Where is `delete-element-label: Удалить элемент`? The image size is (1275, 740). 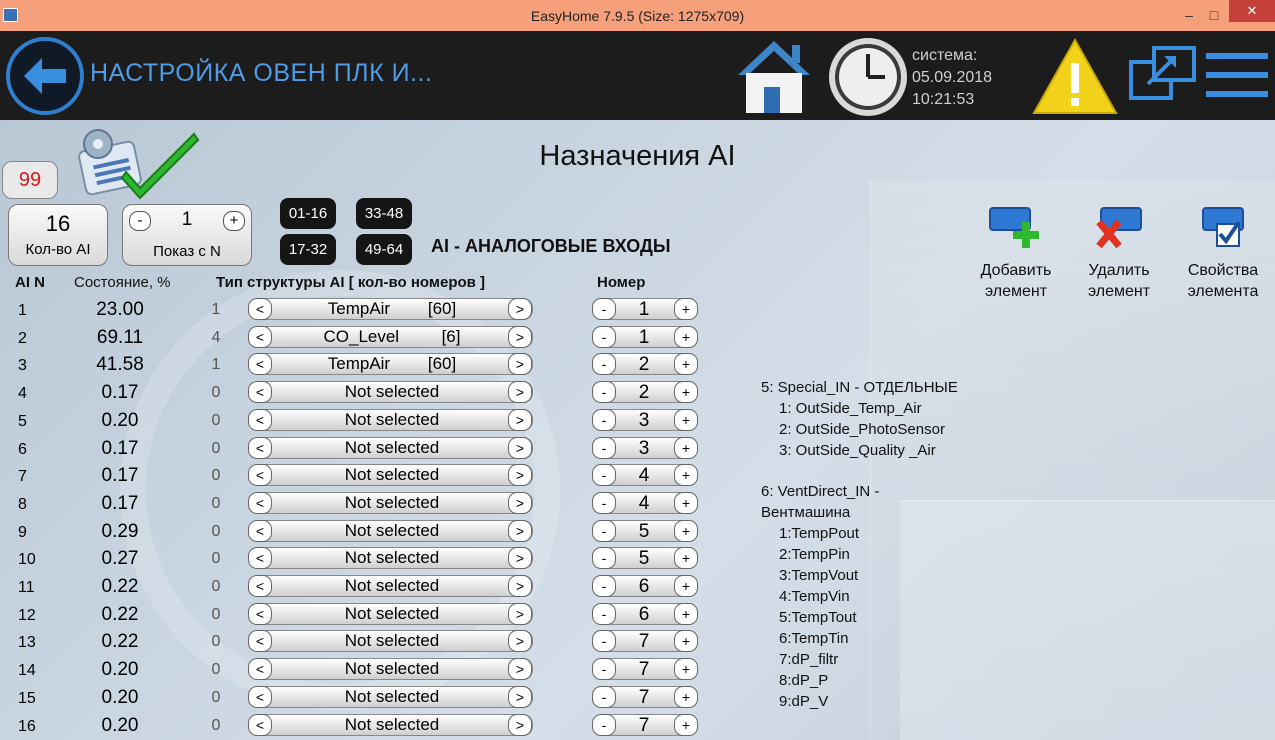
delete-element-label: Удалить элемент is located at coordinates (1119, 281).